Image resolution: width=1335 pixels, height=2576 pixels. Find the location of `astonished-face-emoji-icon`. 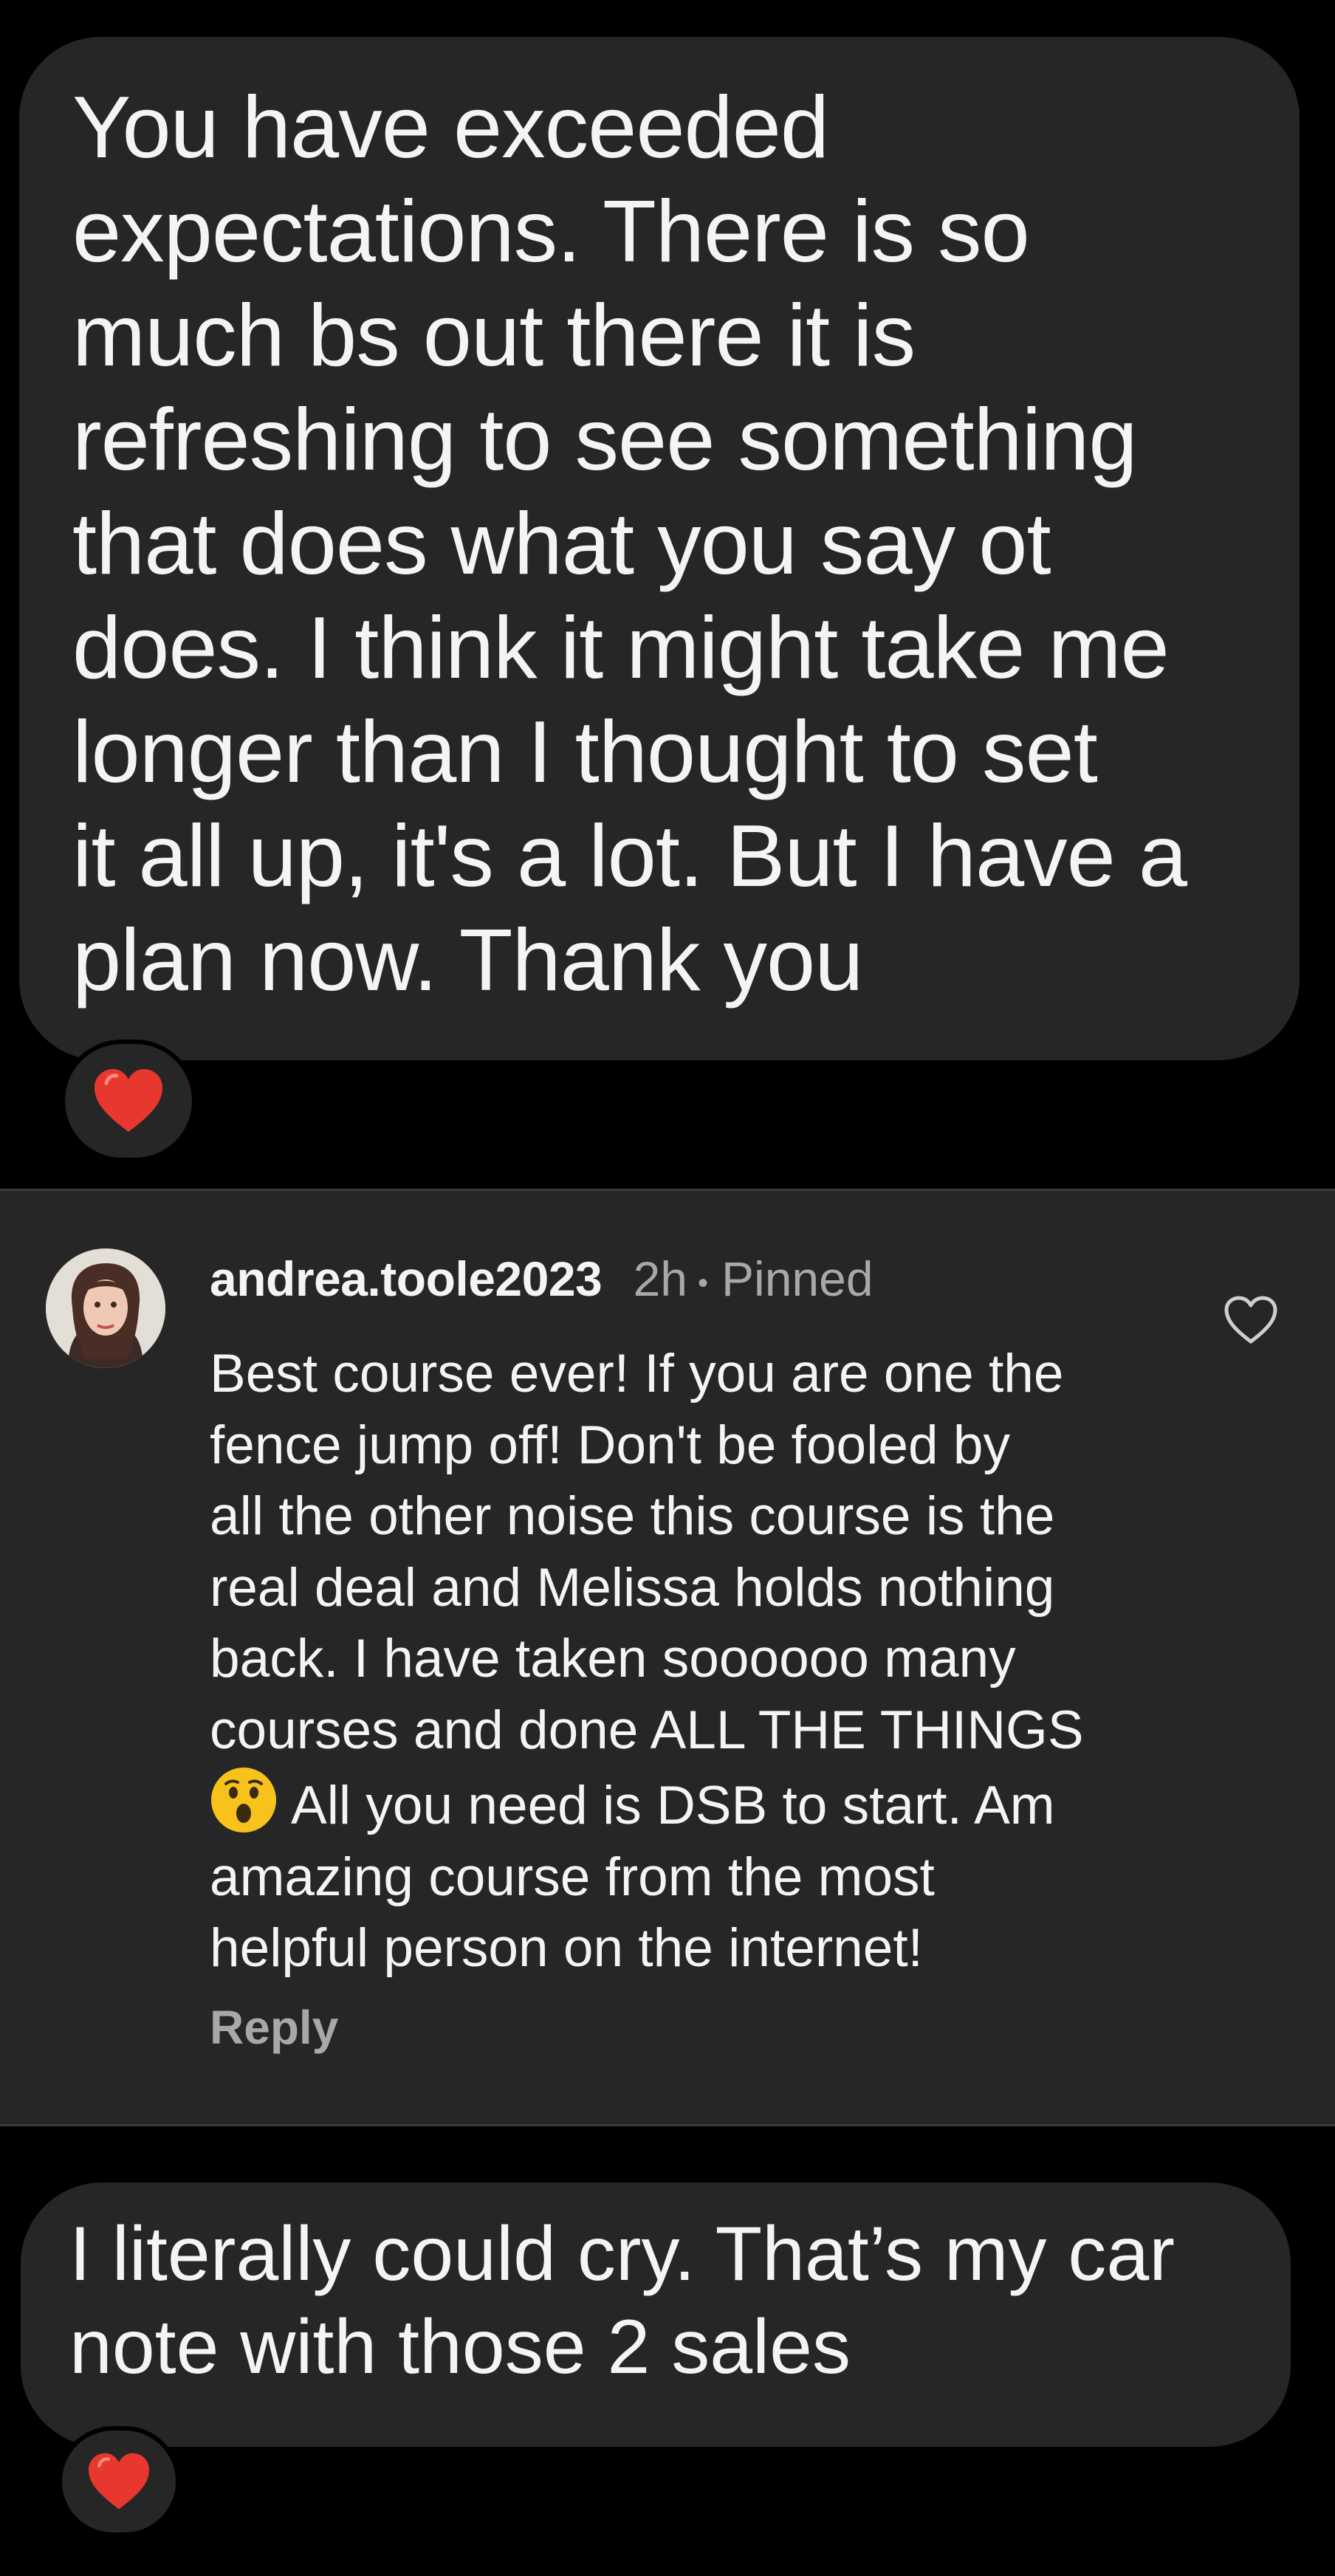

astonished-face-emoji-icon is located at coordinates (244, 1800).